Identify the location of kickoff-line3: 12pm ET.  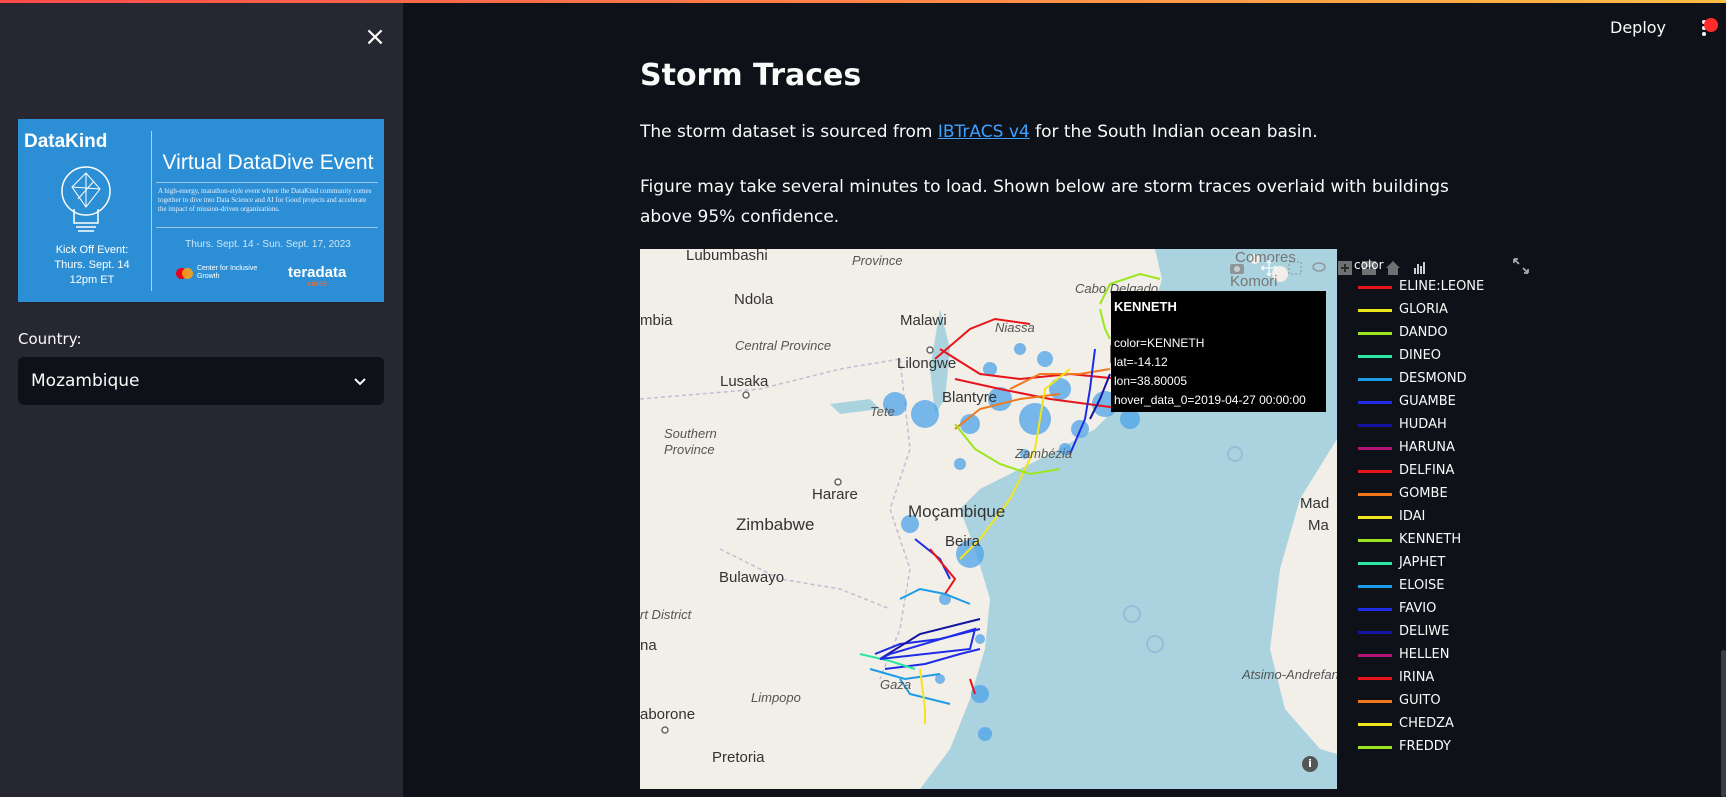
(92, 280).